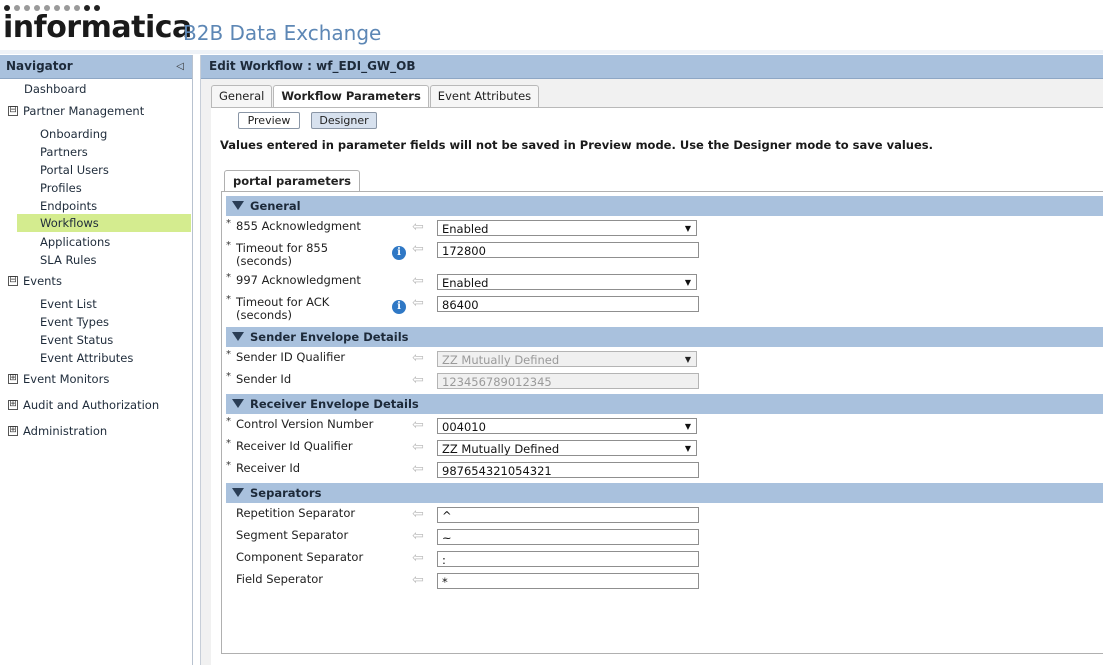 The width and height of the screenshot is (1103, 665). Describe the element at coordinates (115, 242) in the screenshot. I see `nav-item-applications: Applications` at that location.